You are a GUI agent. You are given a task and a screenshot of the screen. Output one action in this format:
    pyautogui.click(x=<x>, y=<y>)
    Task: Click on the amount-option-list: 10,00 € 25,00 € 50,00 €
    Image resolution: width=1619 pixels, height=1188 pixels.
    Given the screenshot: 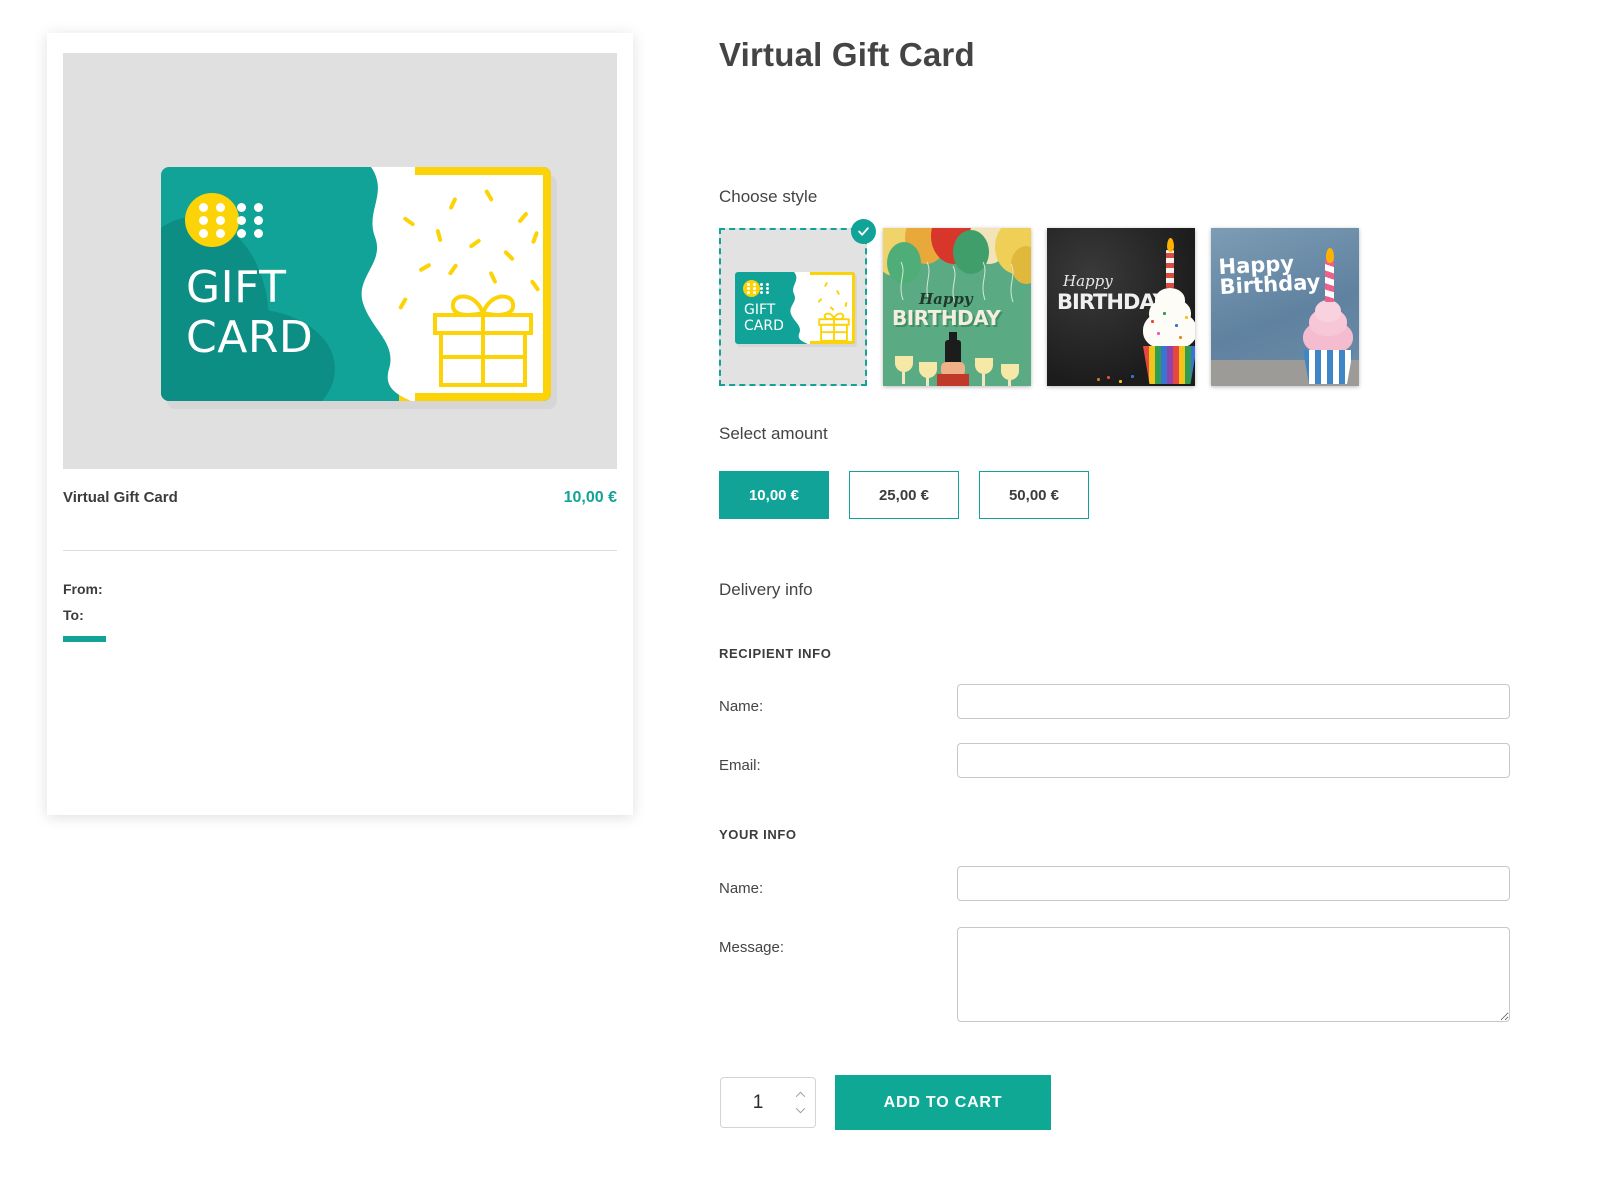 What is the action you would take?
    pyautogui.click(x=914, y=495)
    